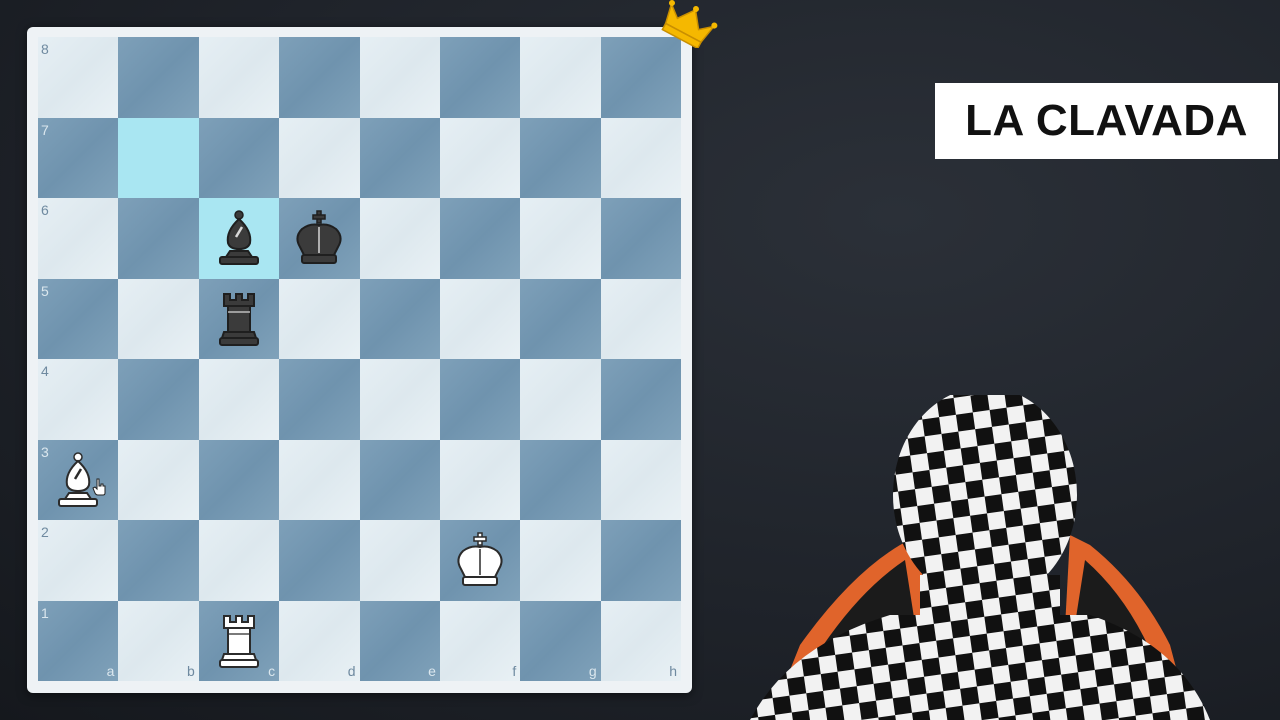  Describe the element at coordinates (640, 560) in the screenshot. I see `square-h2` at that location.